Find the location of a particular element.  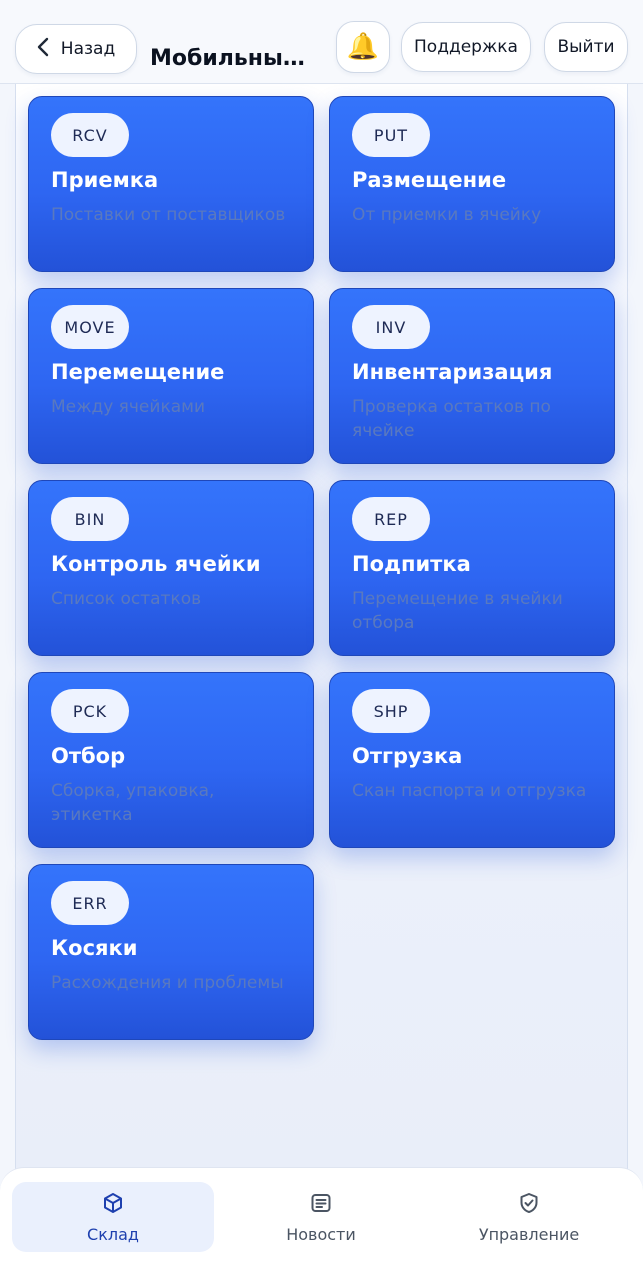

tile-description: Поставки от поставщиков is located at coordinates (168, 215).